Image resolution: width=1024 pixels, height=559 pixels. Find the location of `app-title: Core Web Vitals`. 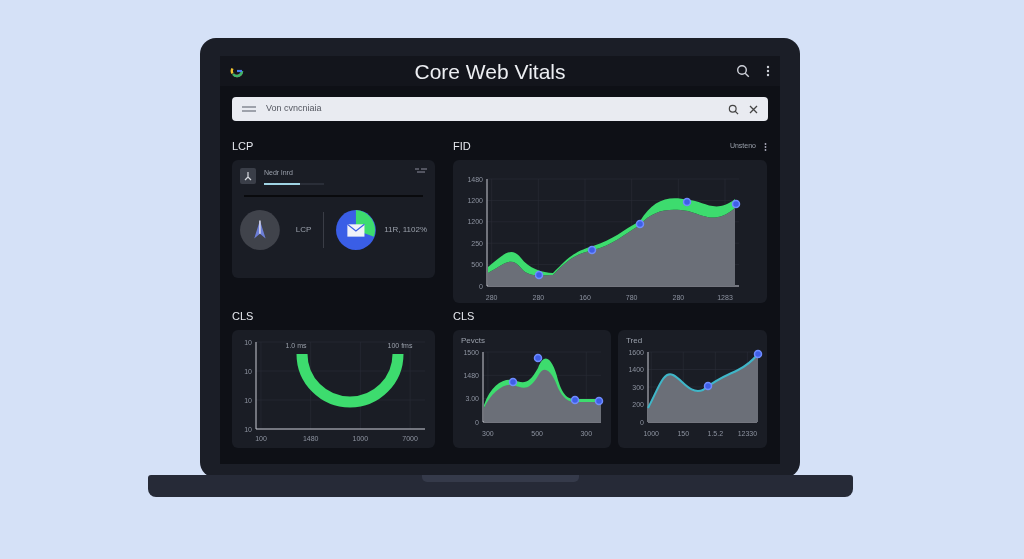

app-title: Core Web Vitals is located at coordinates (490, 71).